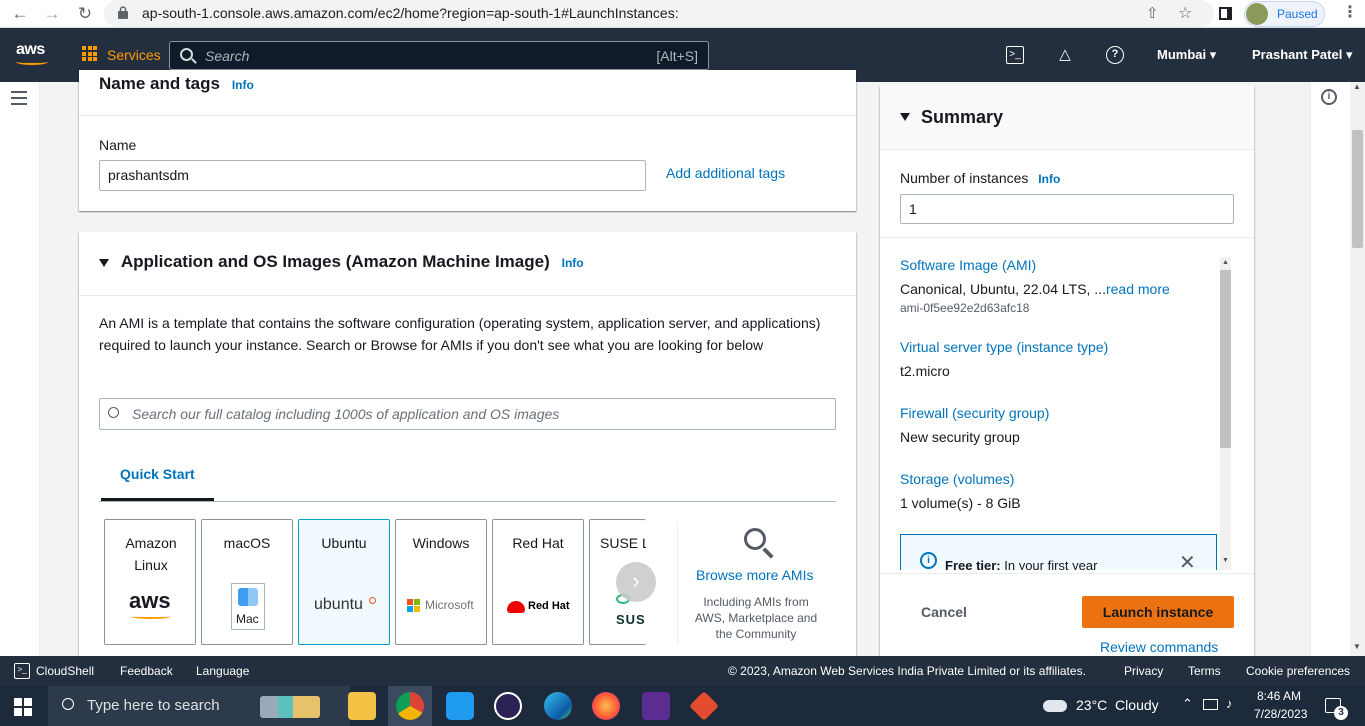 The width and height of the screenshot is (1365, 726). Describe the element at coordinates (247, 582) in the screenshot. I see `os-tile-macos: macOS Mac` at that location.